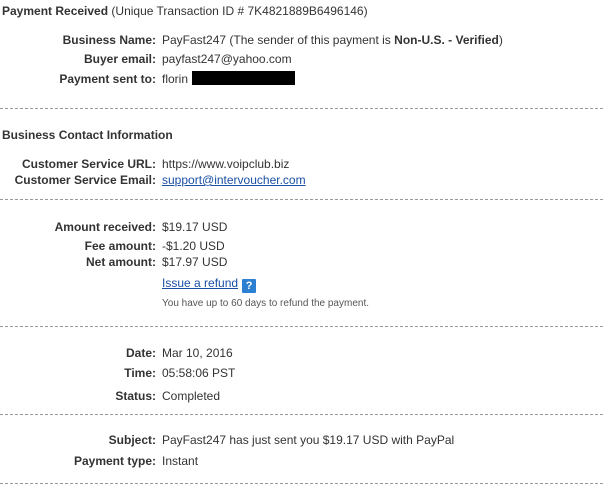 The height and width of the screenshot is (486, 605). What do you see at coordinates (195, 227) in the screenshot?
I see `amount-received-value: $19.17 USD` at bounding box center [195, 227].